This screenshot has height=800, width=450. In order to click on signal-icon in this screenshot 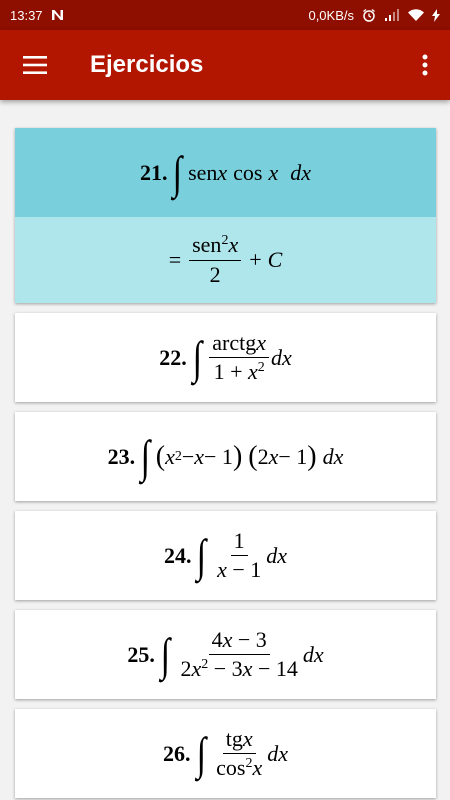, I will do `click(392, 15)`.